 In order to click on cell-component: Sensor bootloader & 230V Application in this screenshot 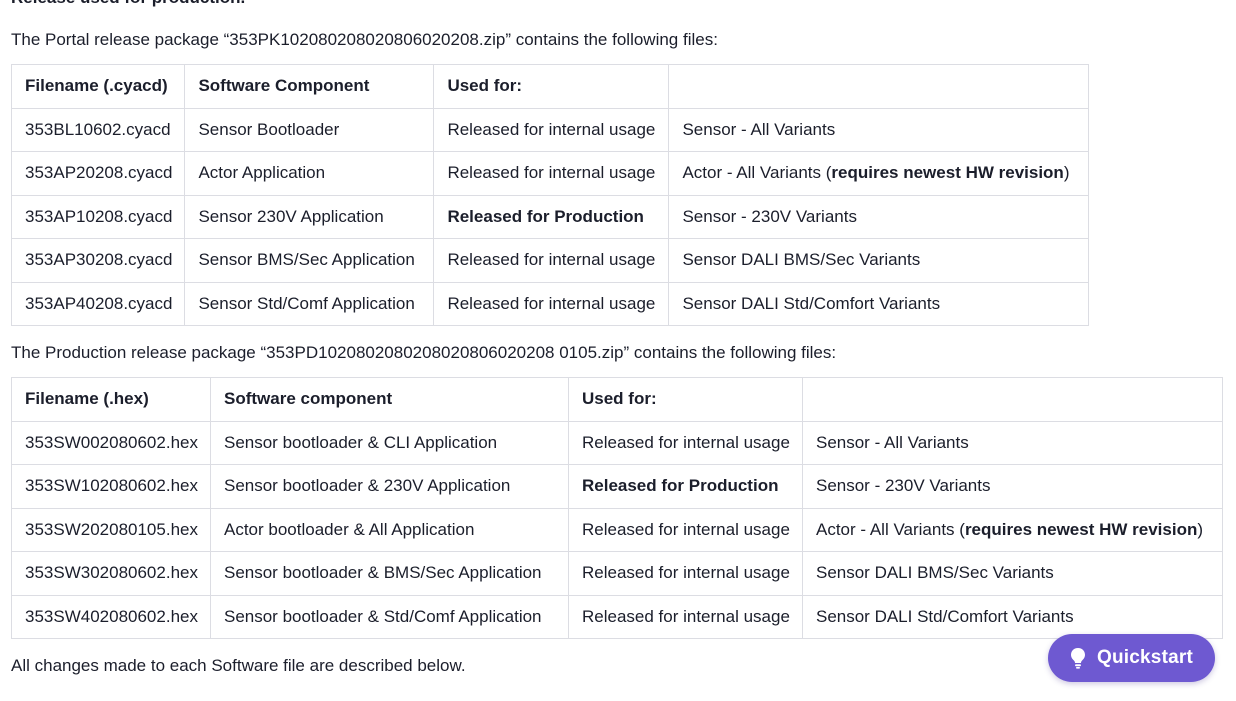, I will do `click(389, 486)`.